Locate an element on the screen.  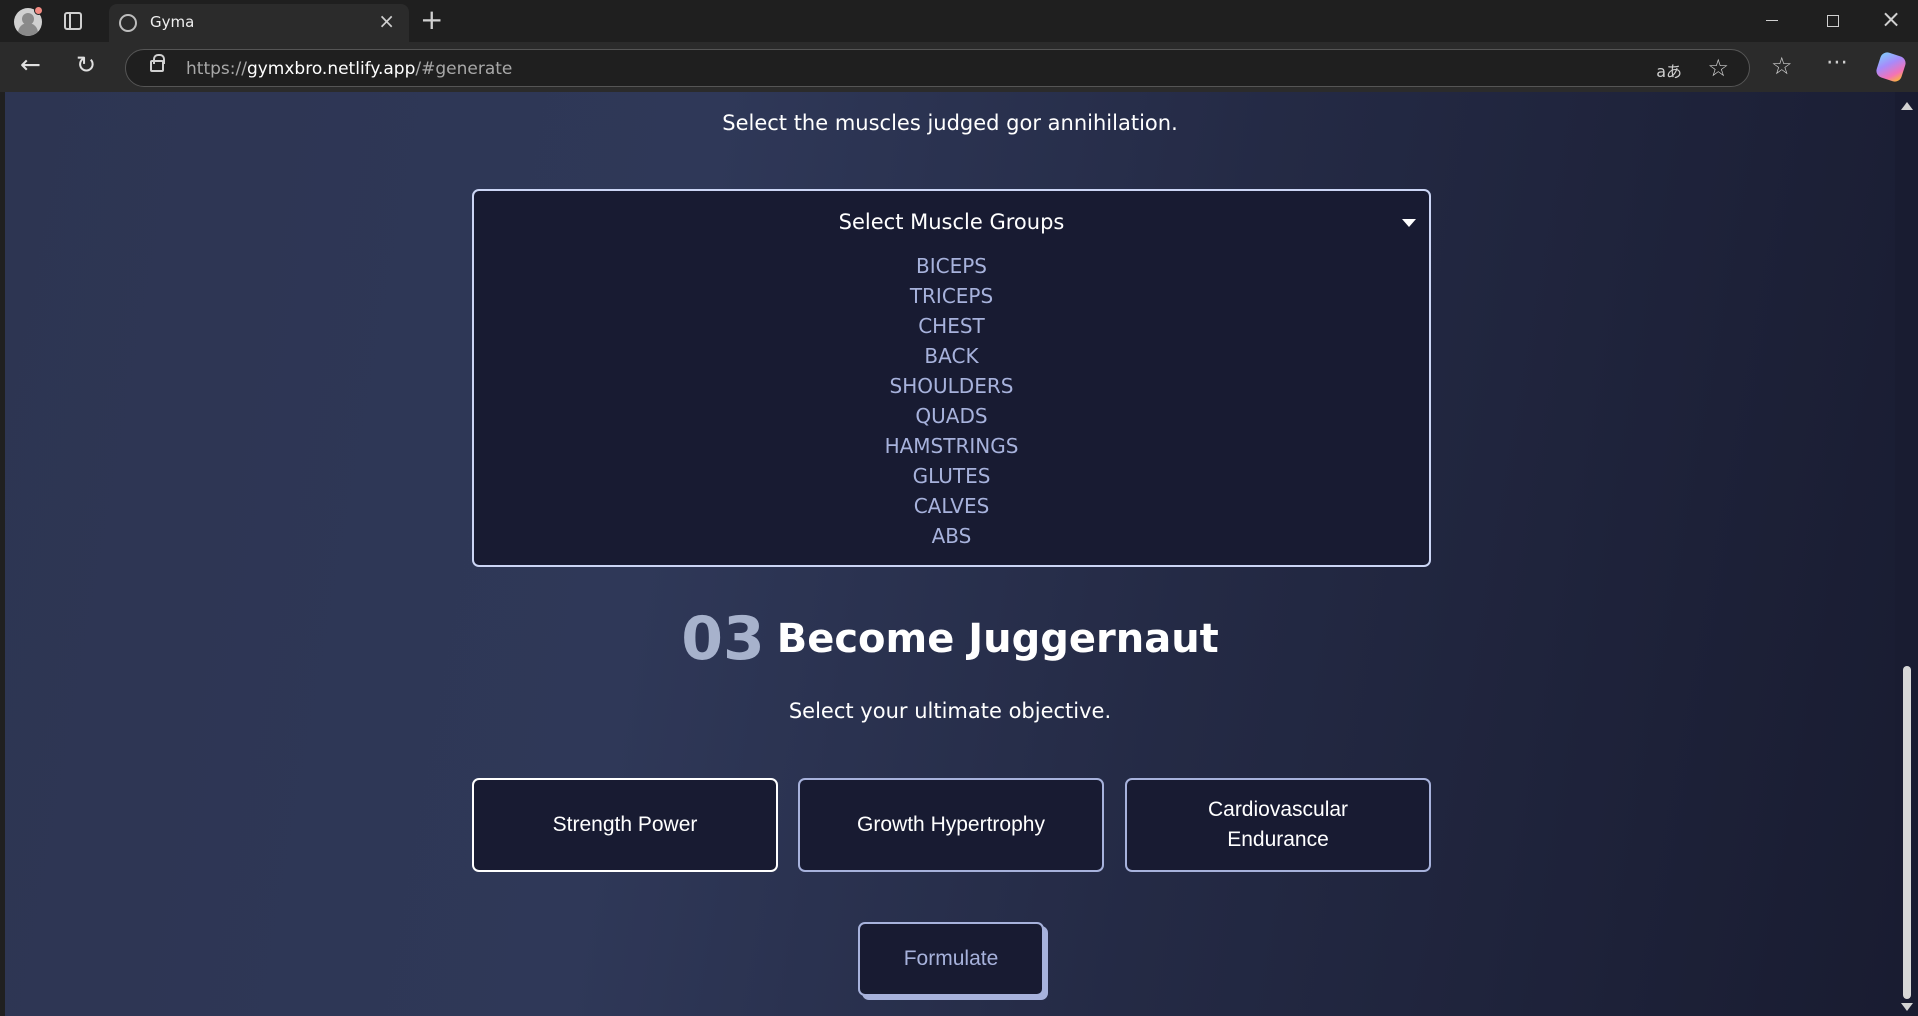
muscle-option-triceps: TRICEPS is located at coordinates (951, 297).